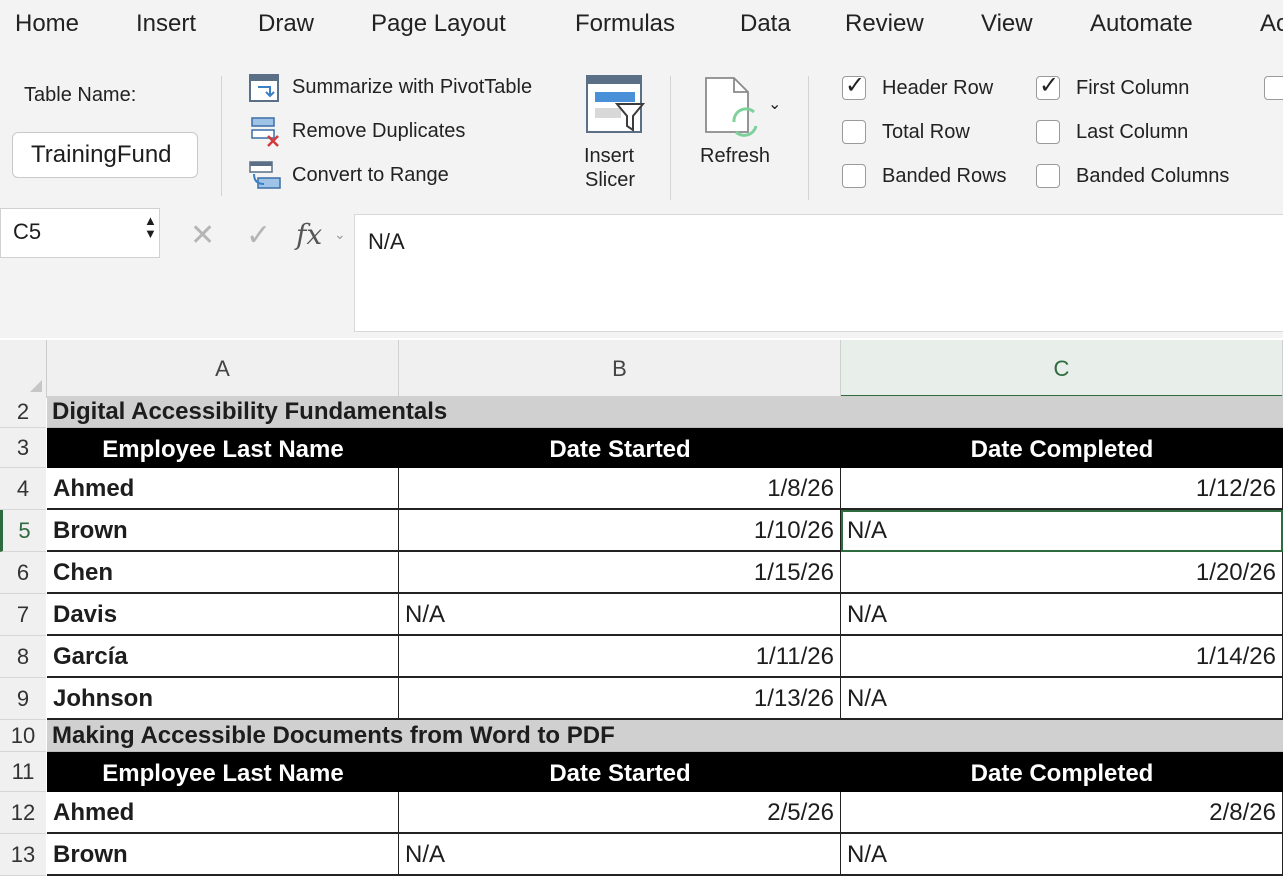 This screenshot has height=877, width=1283. What do you see at coordinates (1133, 88) in the screenshot?
I see `first-column-label: First Column` at bounding box center [1133, 88].